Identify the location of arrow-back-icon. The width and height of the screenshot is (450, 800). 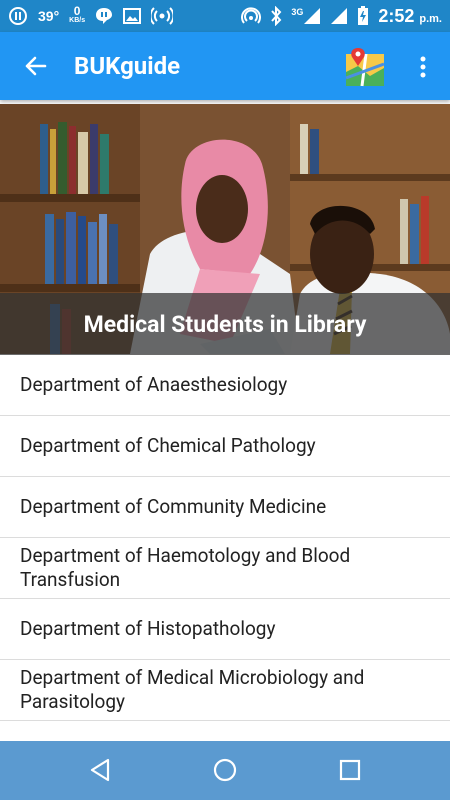
(35, 66).